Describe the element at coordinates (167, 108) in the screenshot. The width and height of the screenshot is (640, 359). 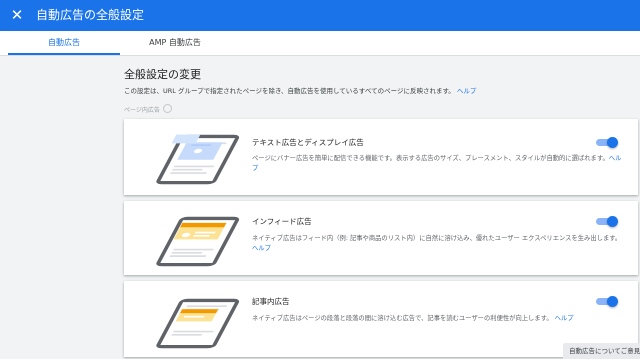
I see `info-icon` at that location.